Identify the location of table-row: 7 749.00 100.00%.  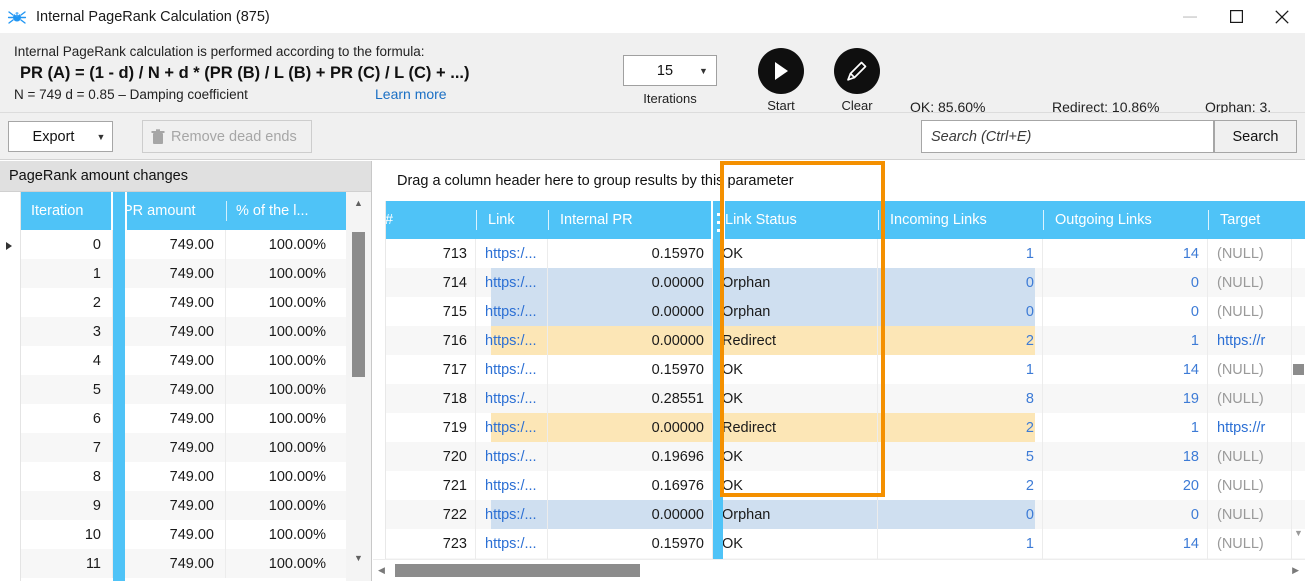
(183, 447).